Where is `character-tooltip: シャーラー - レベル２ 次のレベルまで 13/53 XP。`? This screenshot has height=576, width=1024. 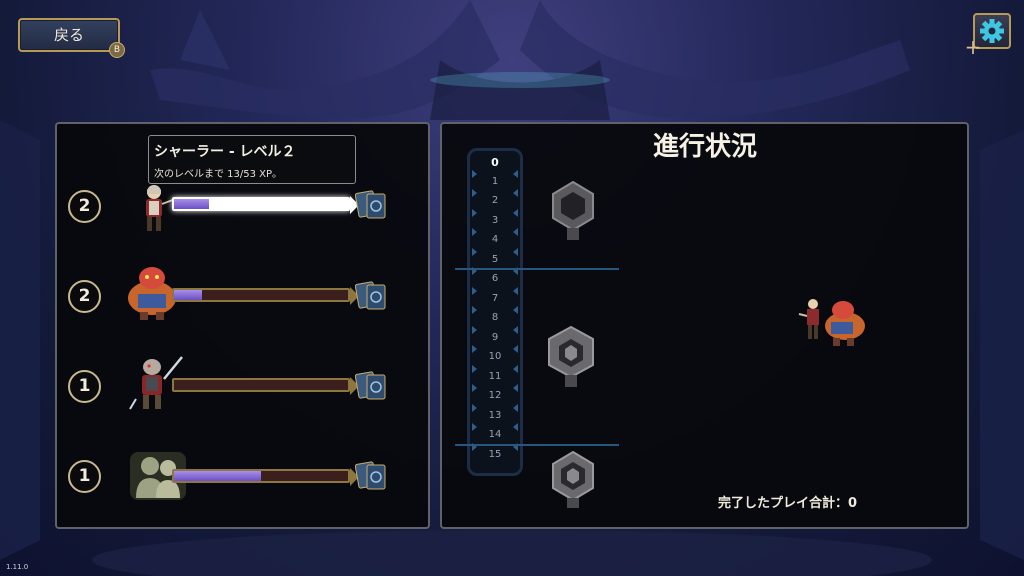
character-tooltip: シャーラー - レベル２ 次のレベルまで 13/53 XP。 is located at coordinates (252, 159).